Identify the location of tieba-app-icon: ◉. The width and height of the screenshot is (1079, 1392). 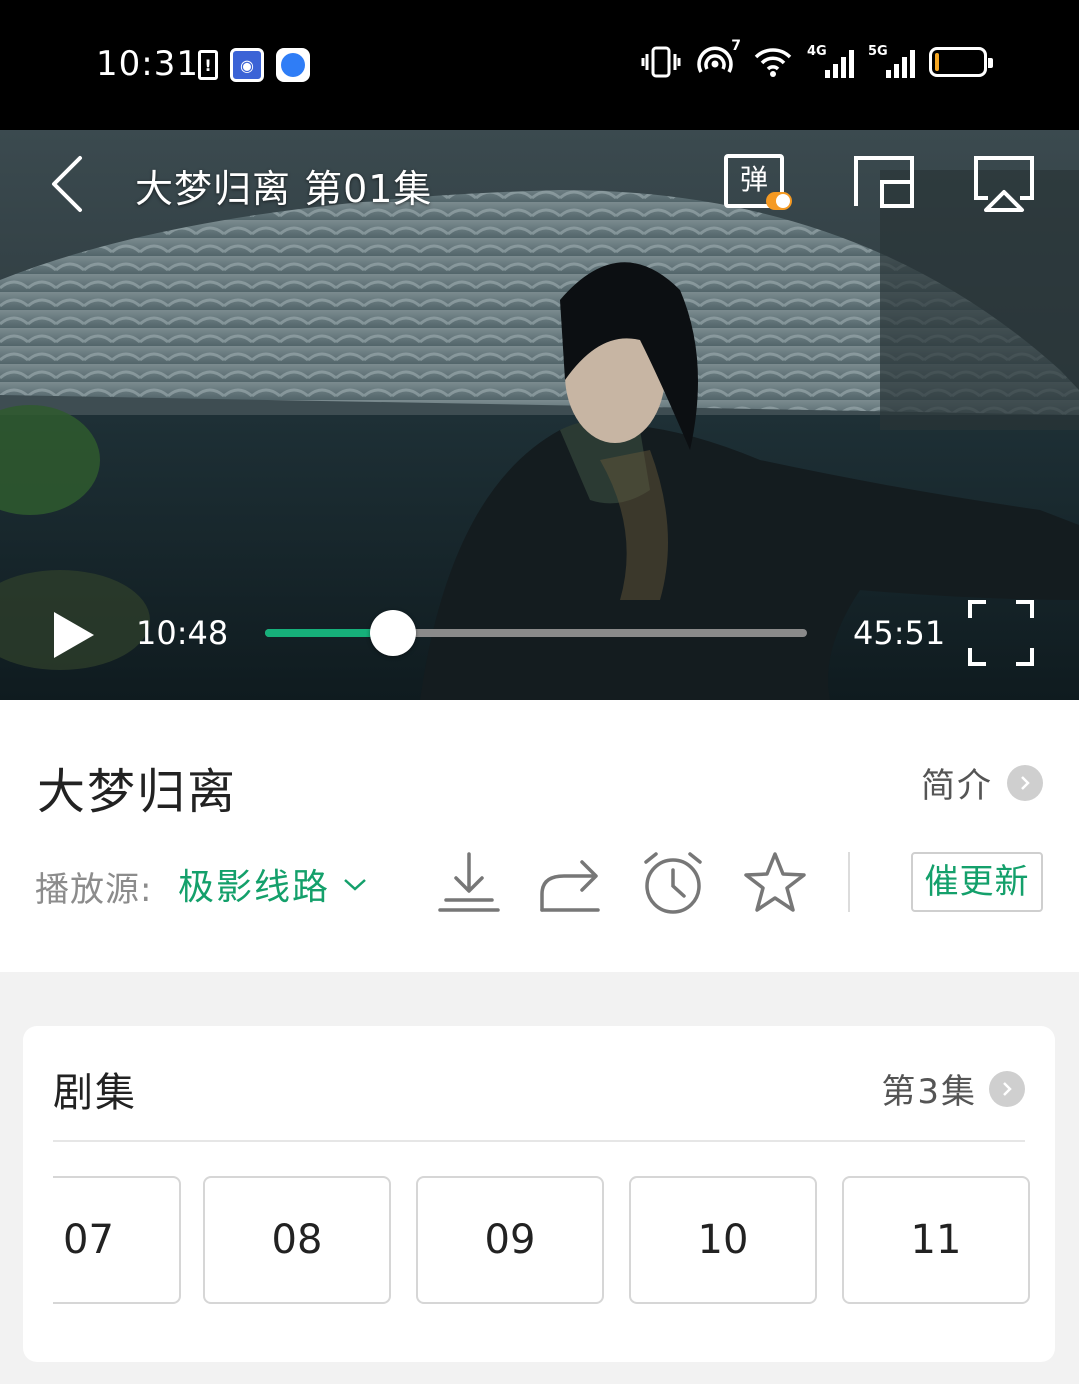
(247, 65).